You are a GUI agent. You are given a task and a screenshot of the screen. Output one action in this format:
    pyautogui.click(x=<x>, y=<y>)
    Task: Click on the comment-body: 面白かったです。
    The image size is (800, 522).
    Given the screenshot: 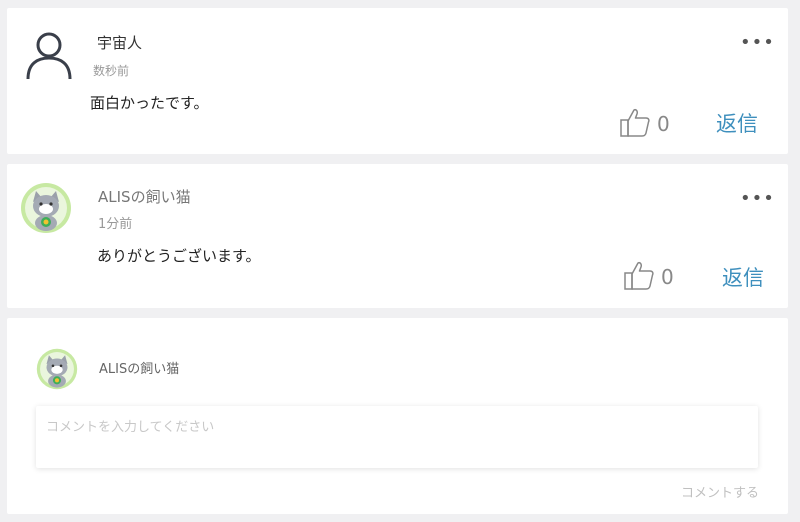 What is the action you would take?
    pyautogui.click(x=149, y=103)
    